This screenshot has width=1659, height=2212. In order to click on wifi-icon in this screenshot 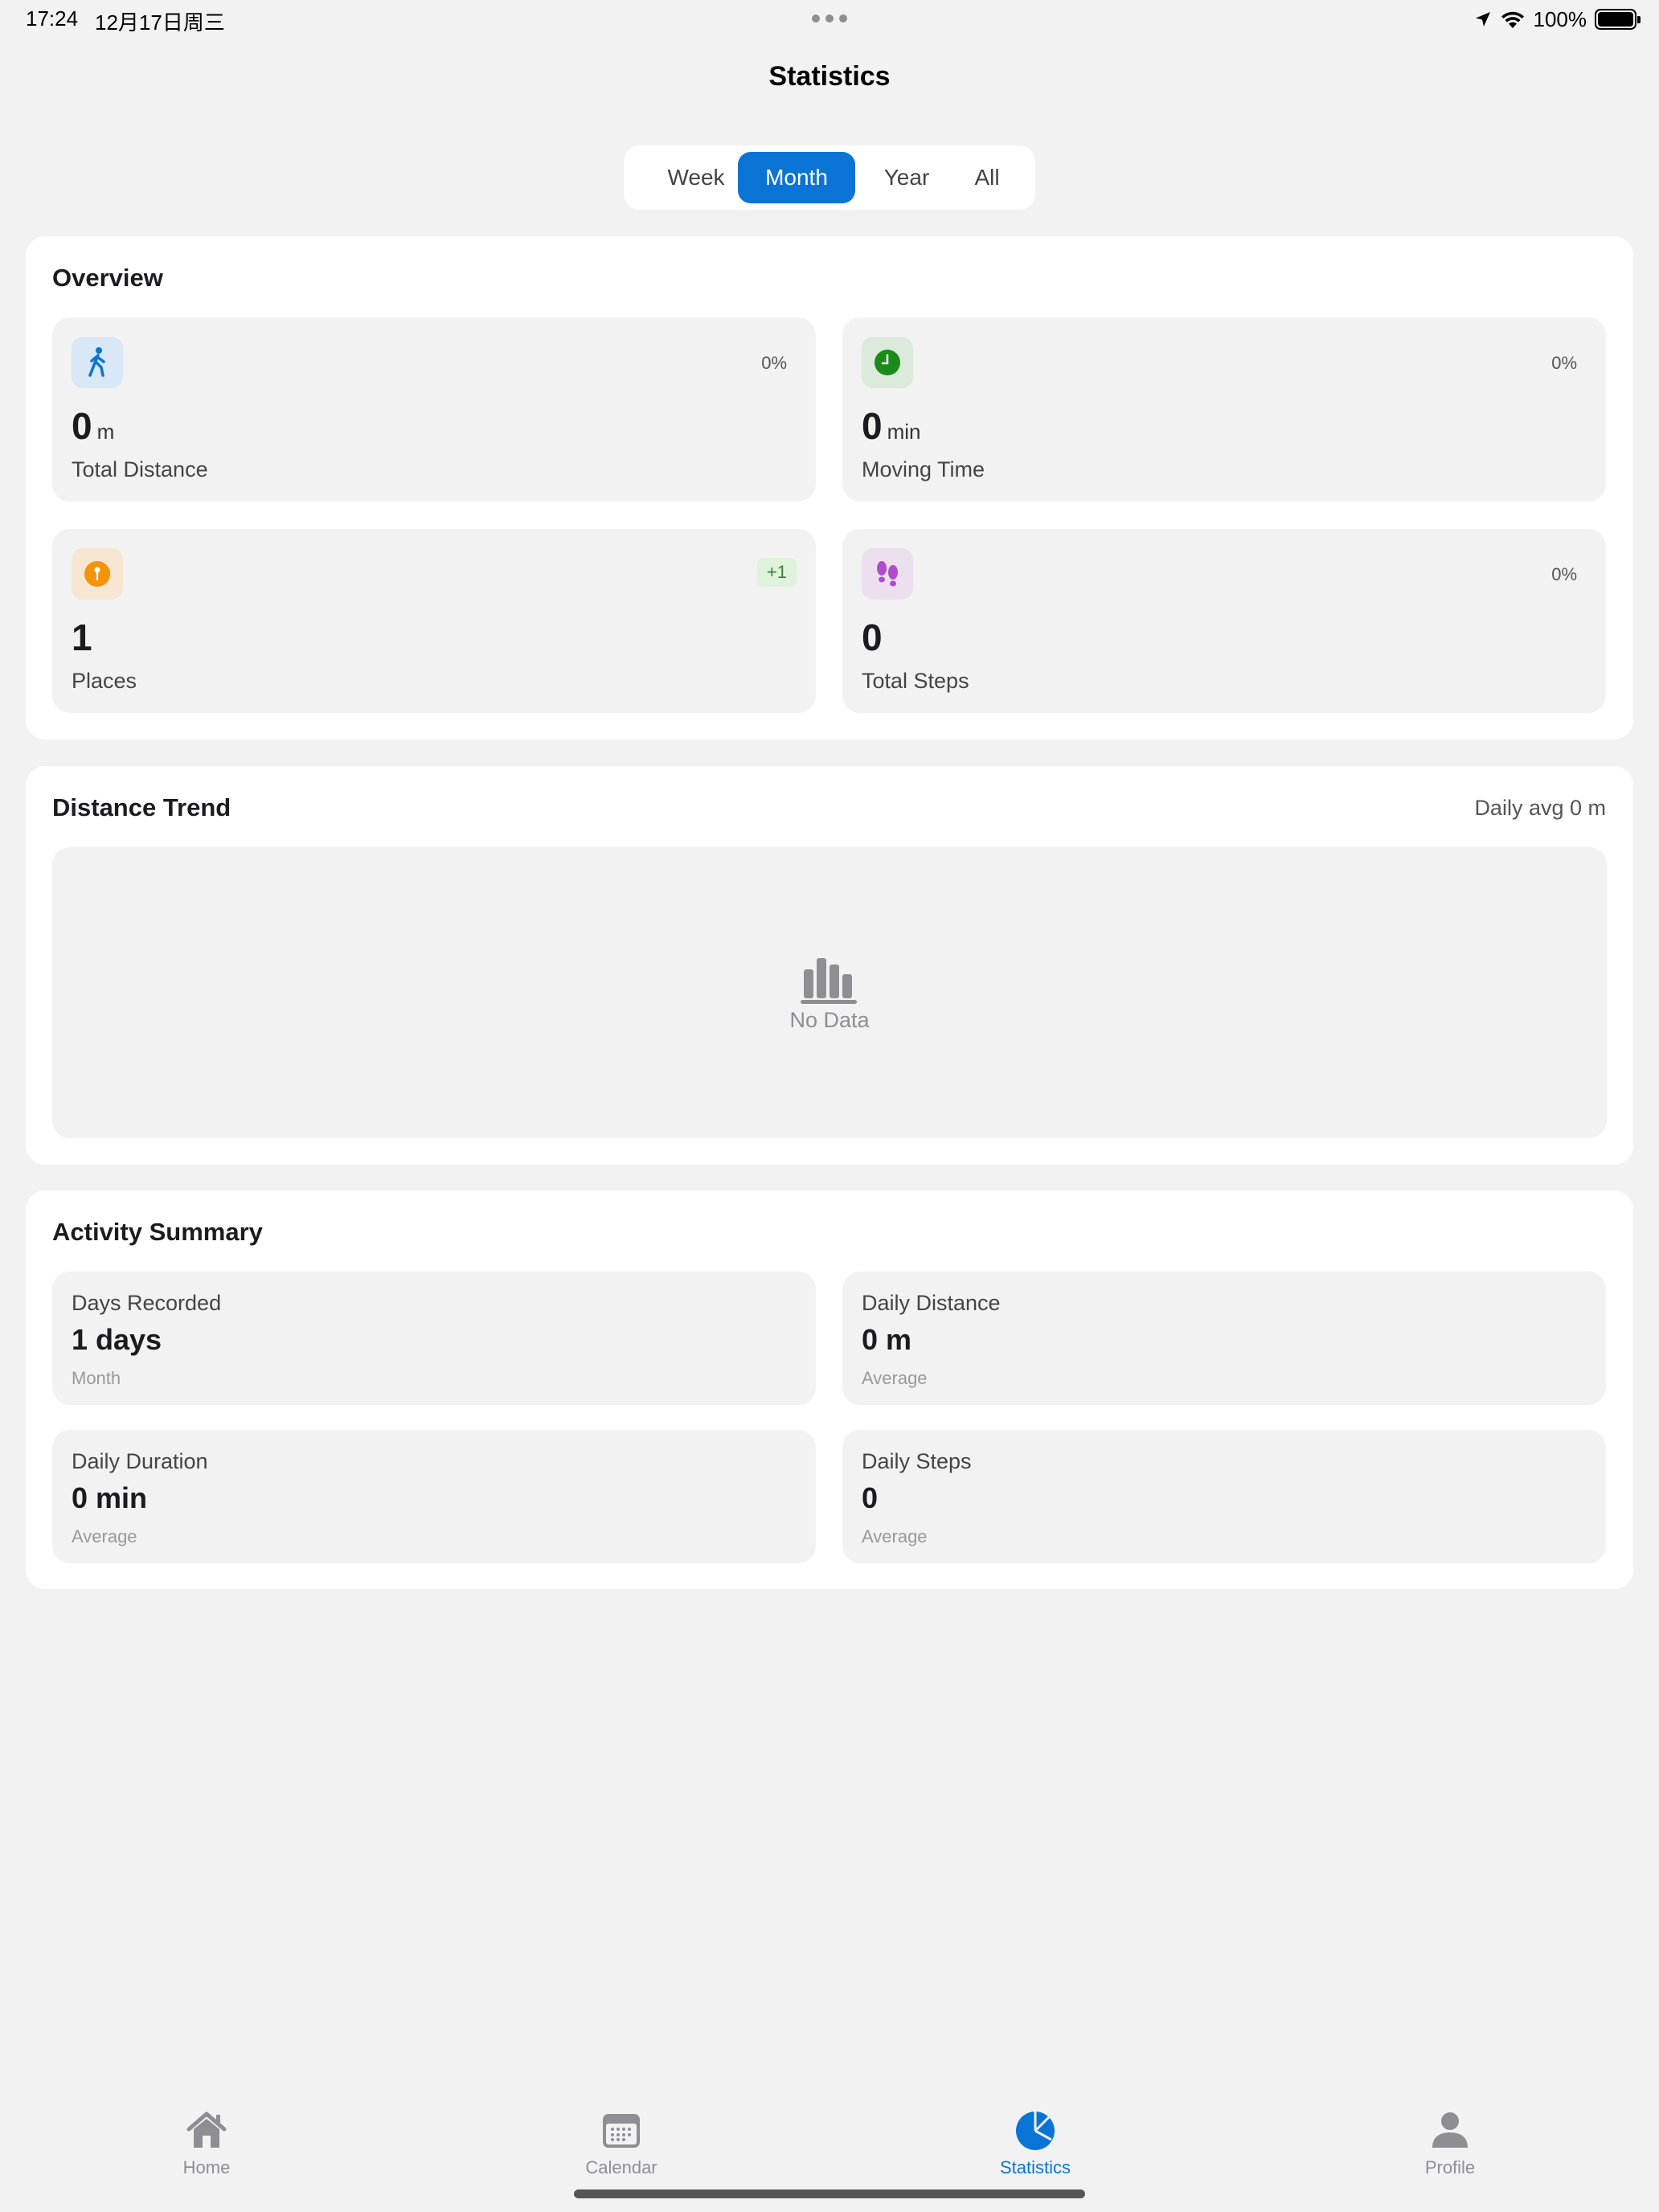, I will do `click(1512, 19)`.